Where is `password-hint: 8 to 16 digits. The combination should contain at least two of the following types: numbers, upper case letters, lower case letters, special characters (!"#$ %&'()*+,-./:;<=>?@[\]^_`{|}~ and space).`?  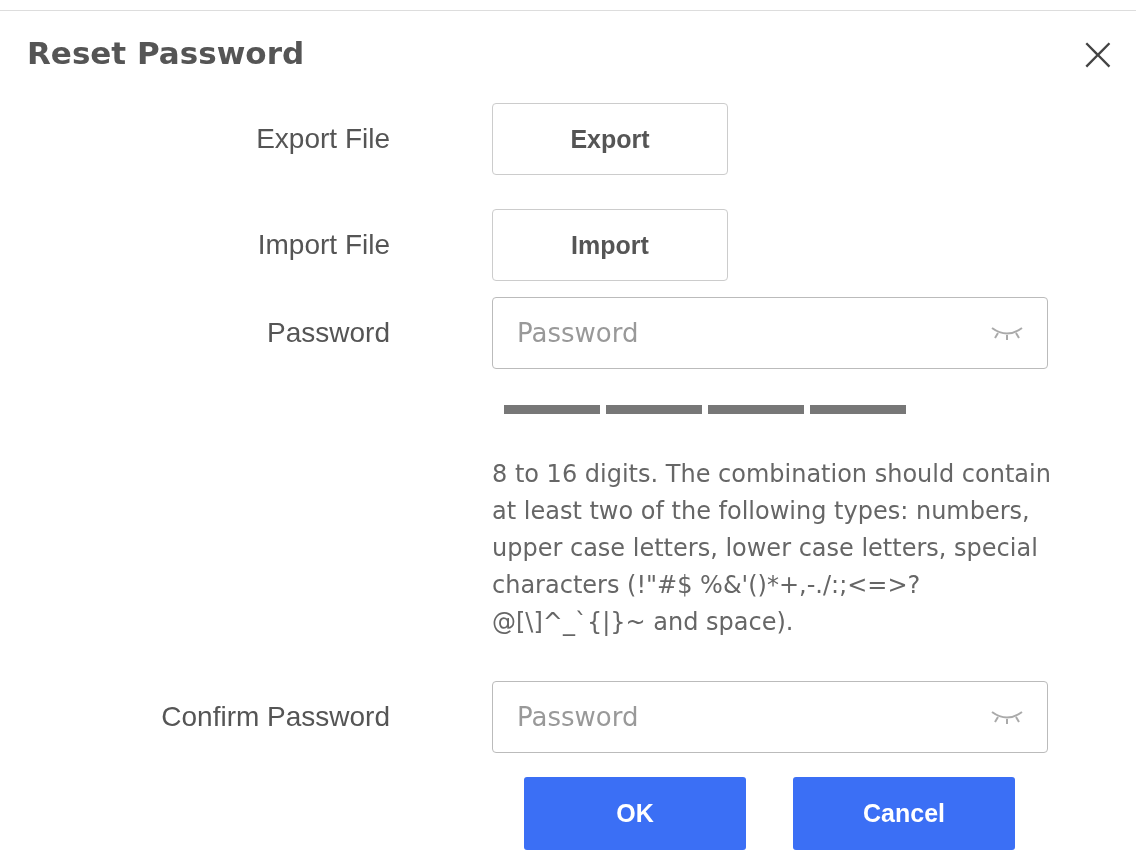
password-hint: 8 to 16 digits. The combination should contain at least two of the following types: numbers, upper case letters, lower case letters, special characters (!"#$ %&'()*+,-./:;<=>?@[\]^_`{|}~ and space). is located at coordinates (772, 548).